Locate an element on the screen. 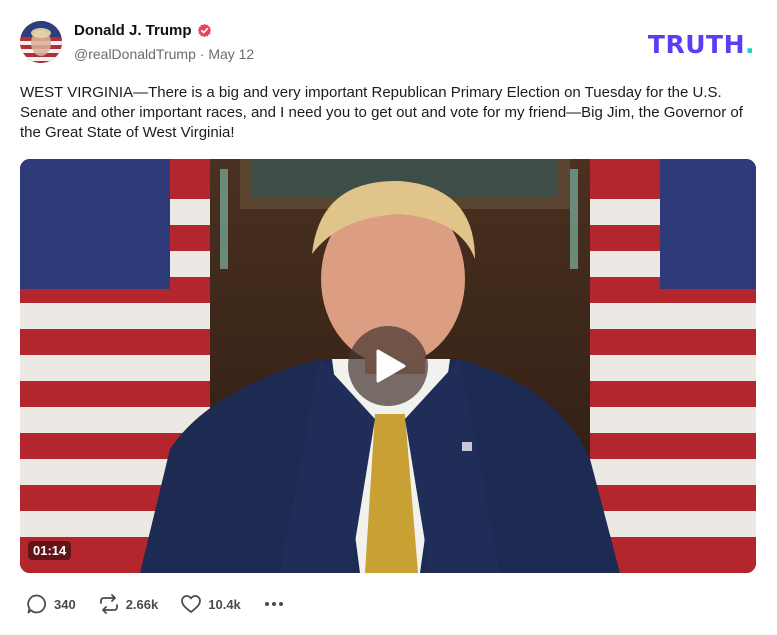 The height and width of the screenshot is (635, 777). author-name-row: Donald J. Trump is located at coordinates (143, 30).